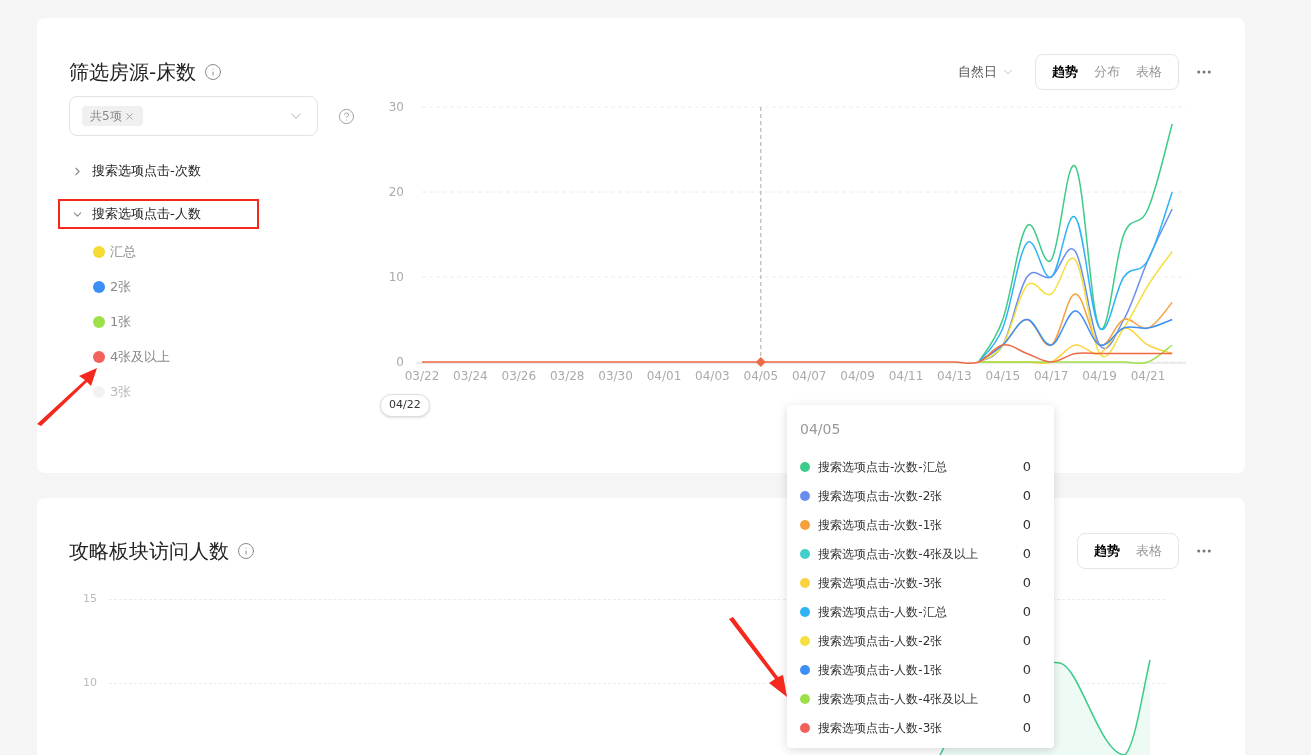 This screenshot has height=755, width=1311. What do you see at coordinates (898, 699) in the screenshot?
I see `series-name: 搜索选项点击-人数-4张及以上` at bounding box center [898, 699].